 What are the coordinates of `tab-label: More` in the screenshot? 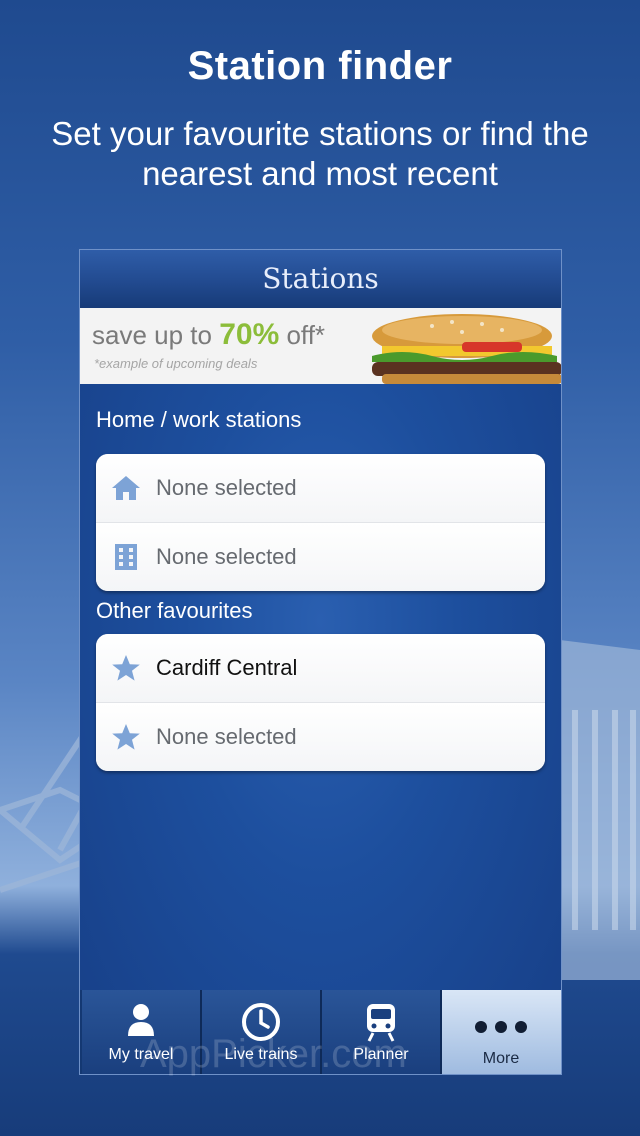 It's located at (501, 1058).